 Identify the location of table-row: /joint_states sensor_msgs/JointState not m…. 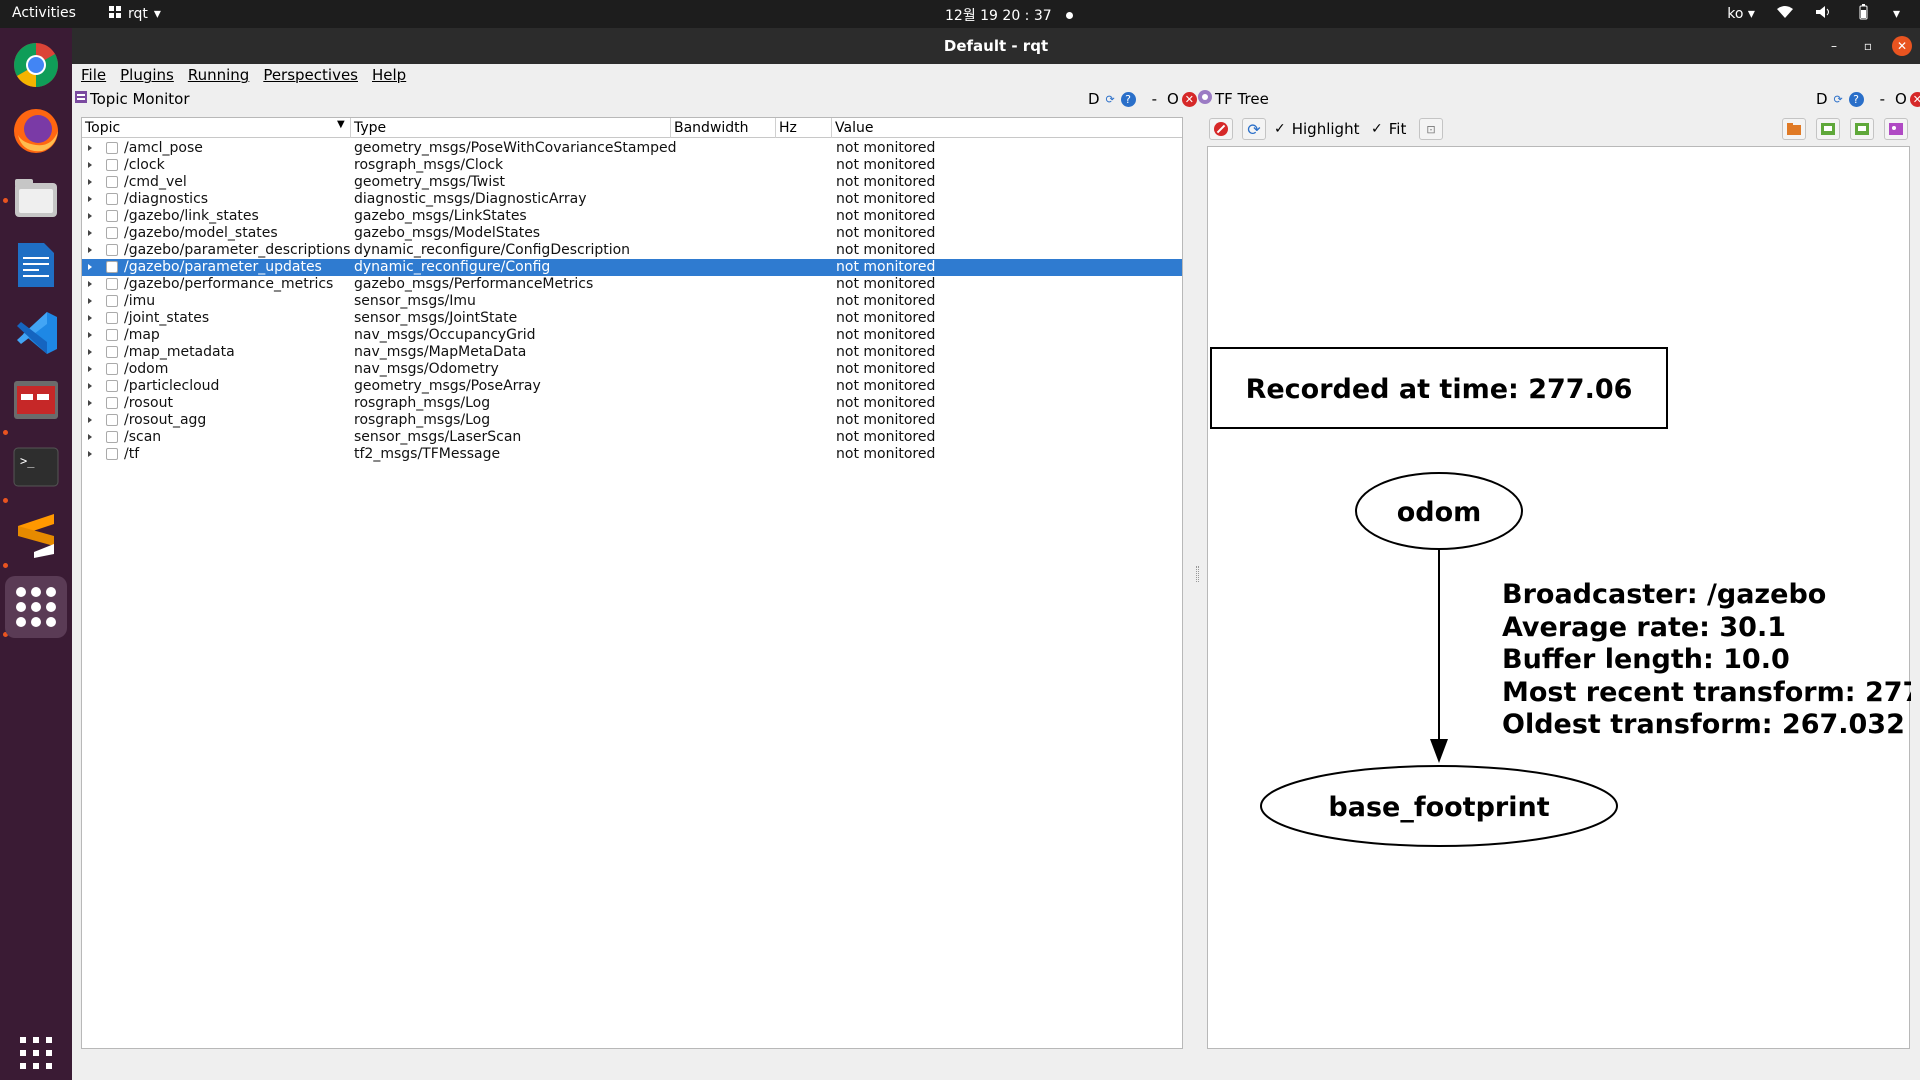
(632, 318).